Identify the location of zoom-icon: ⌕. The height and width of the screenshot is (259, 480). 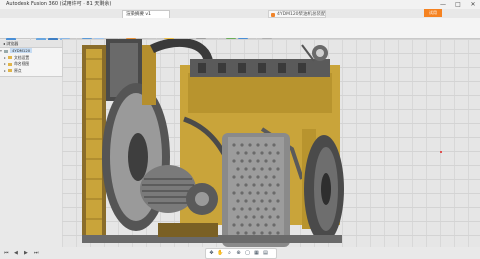
(229, 253).